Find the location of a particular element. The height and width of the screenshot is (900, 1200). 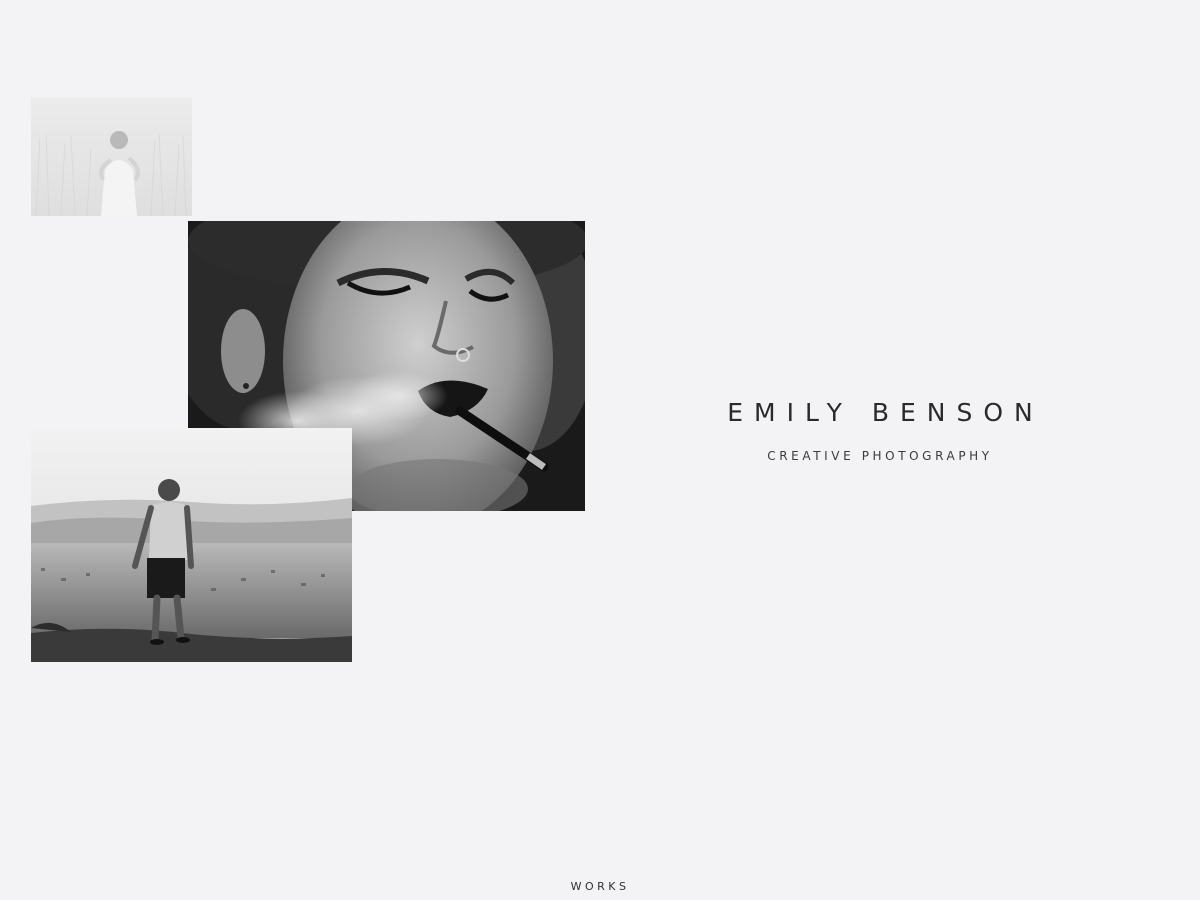

boy-image is located at coordinates (191, 545).